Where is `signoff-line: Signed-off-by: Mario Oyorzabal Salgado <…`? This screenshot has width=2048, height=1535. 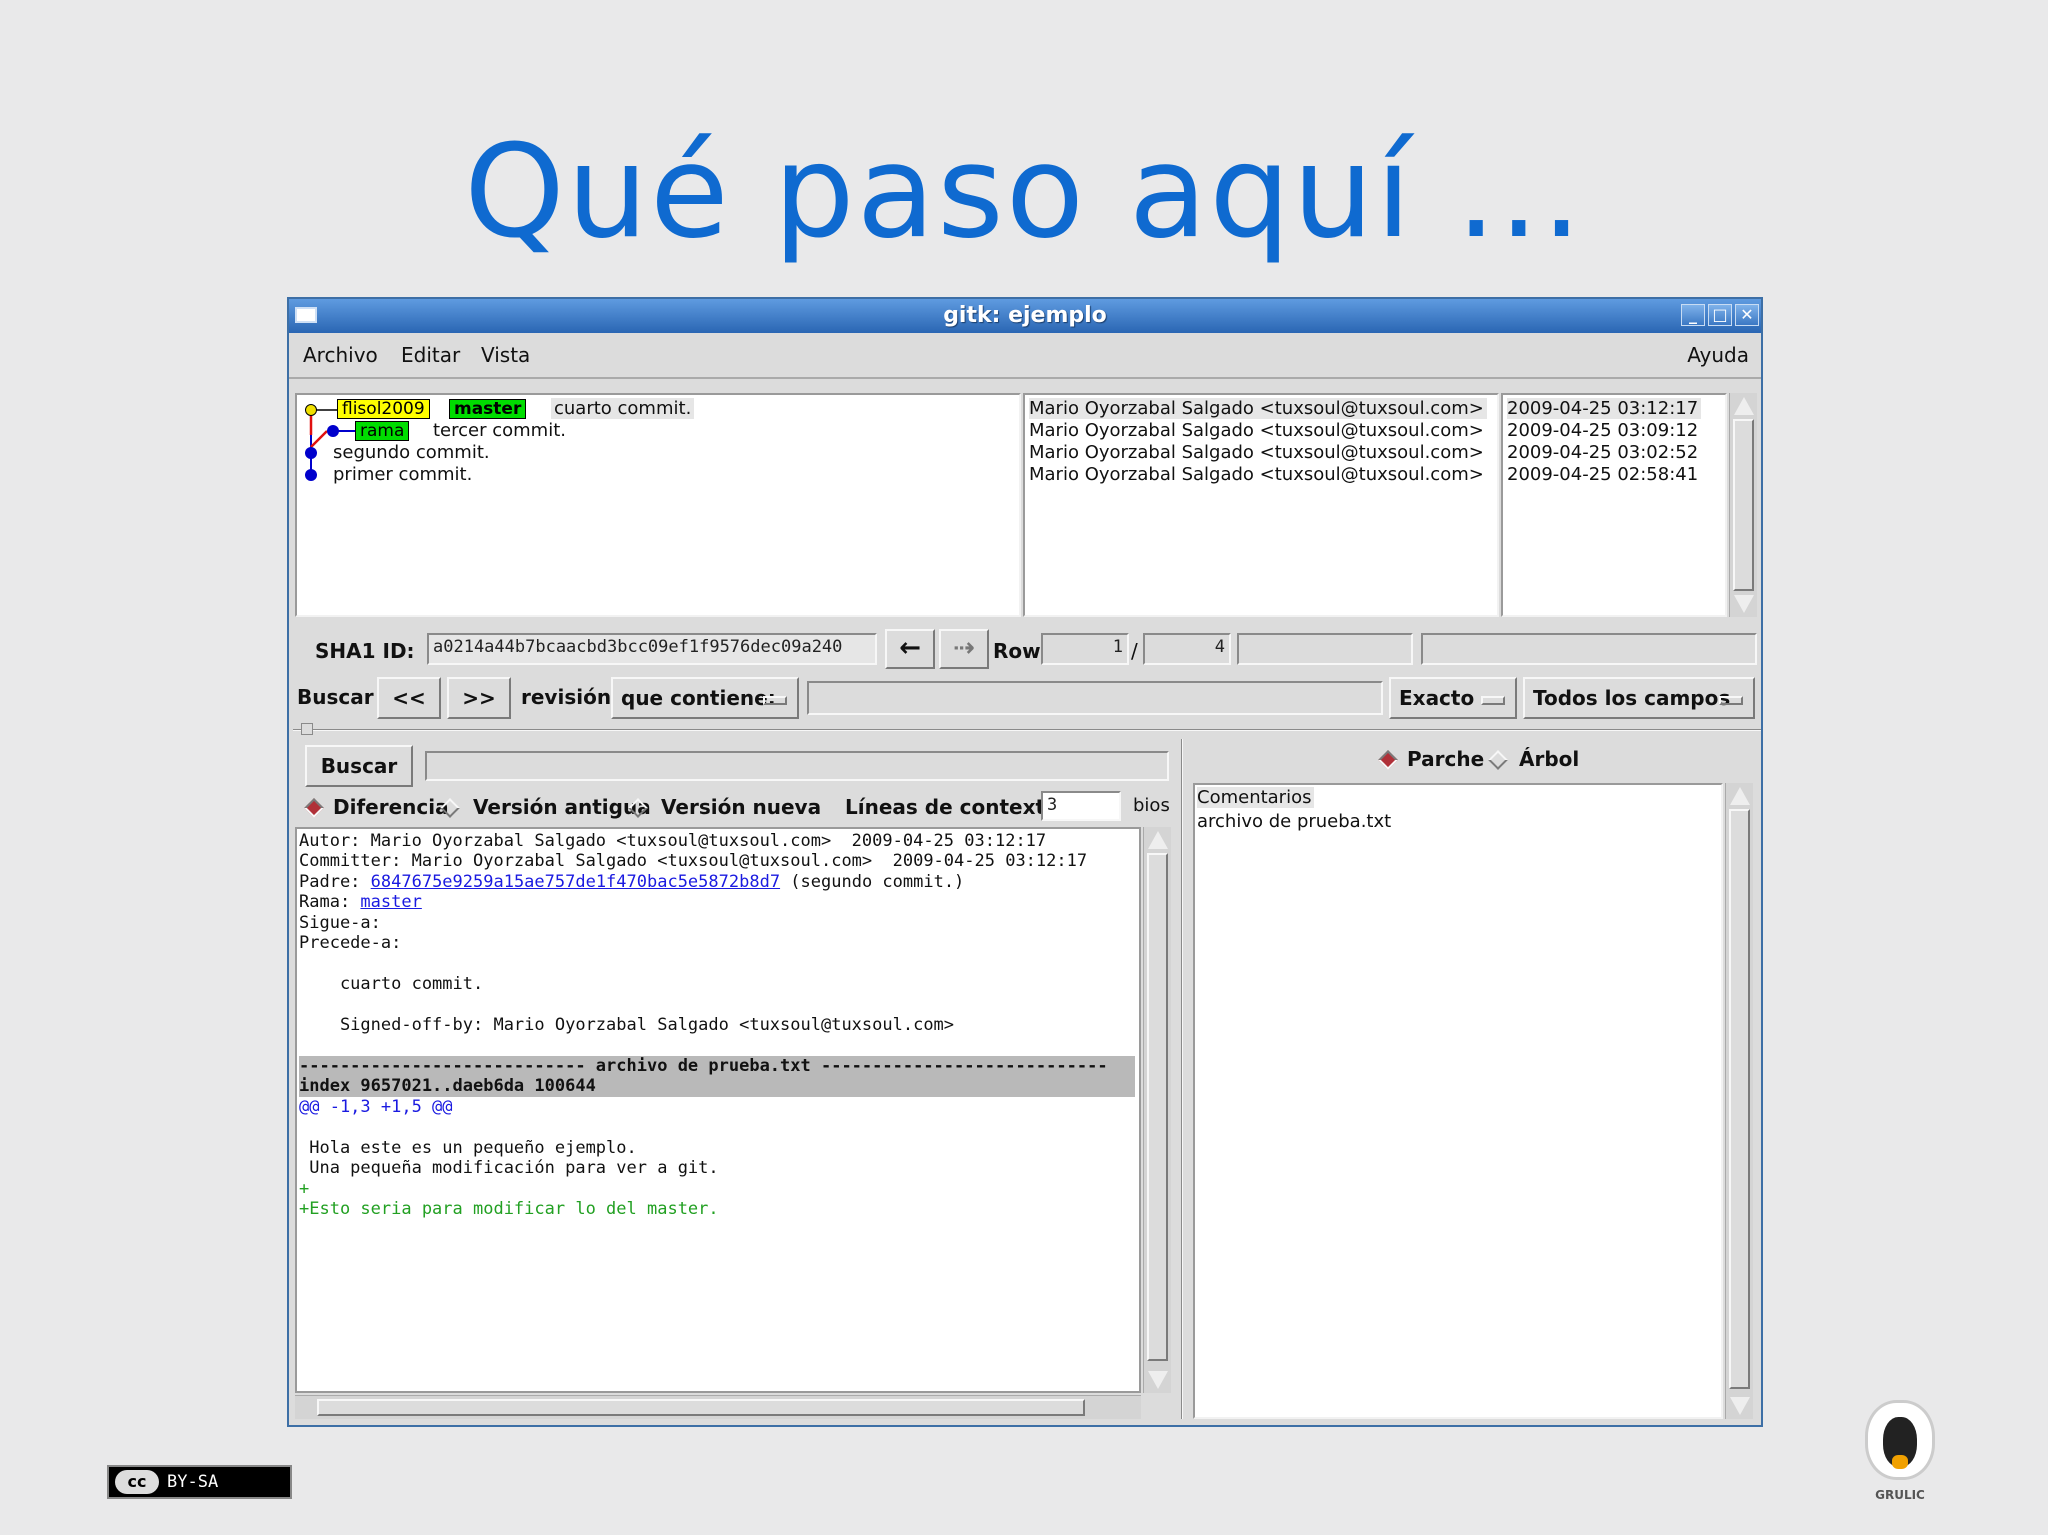 signoff-line: Signed-off-by: Mario Oyorzabal Salgado <… is located at coordinates (627, 1025).